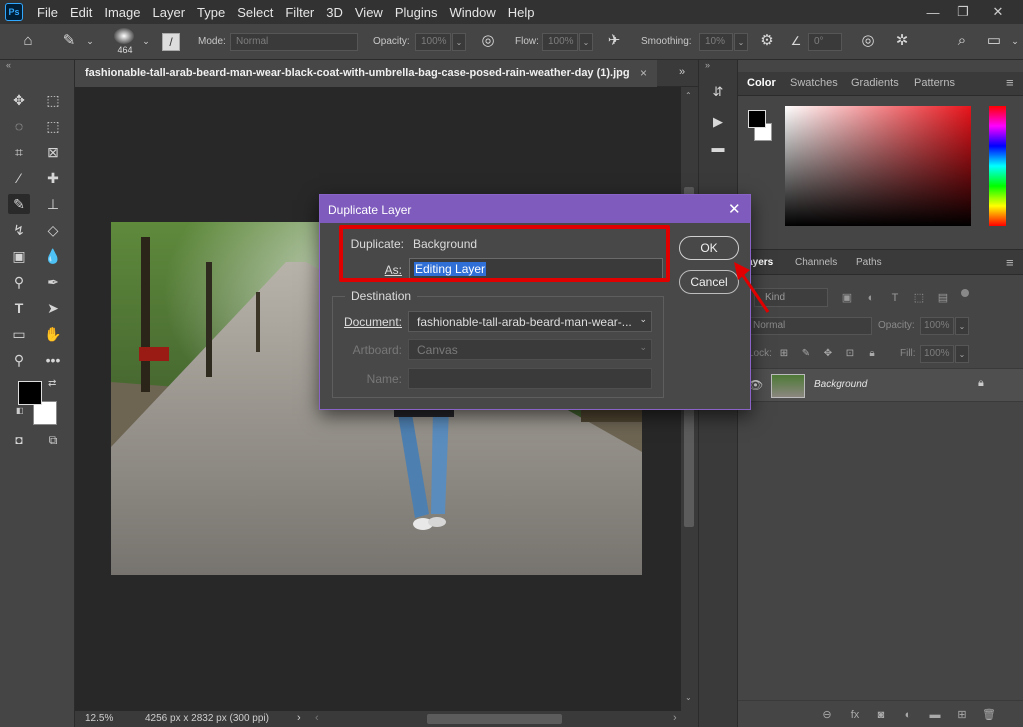 The height and width of the screenshot is (727, 1023). Describe the element at coordinates (1010, 82) in the screenshot. I see `panel-menu-icon: ≡` at that location.